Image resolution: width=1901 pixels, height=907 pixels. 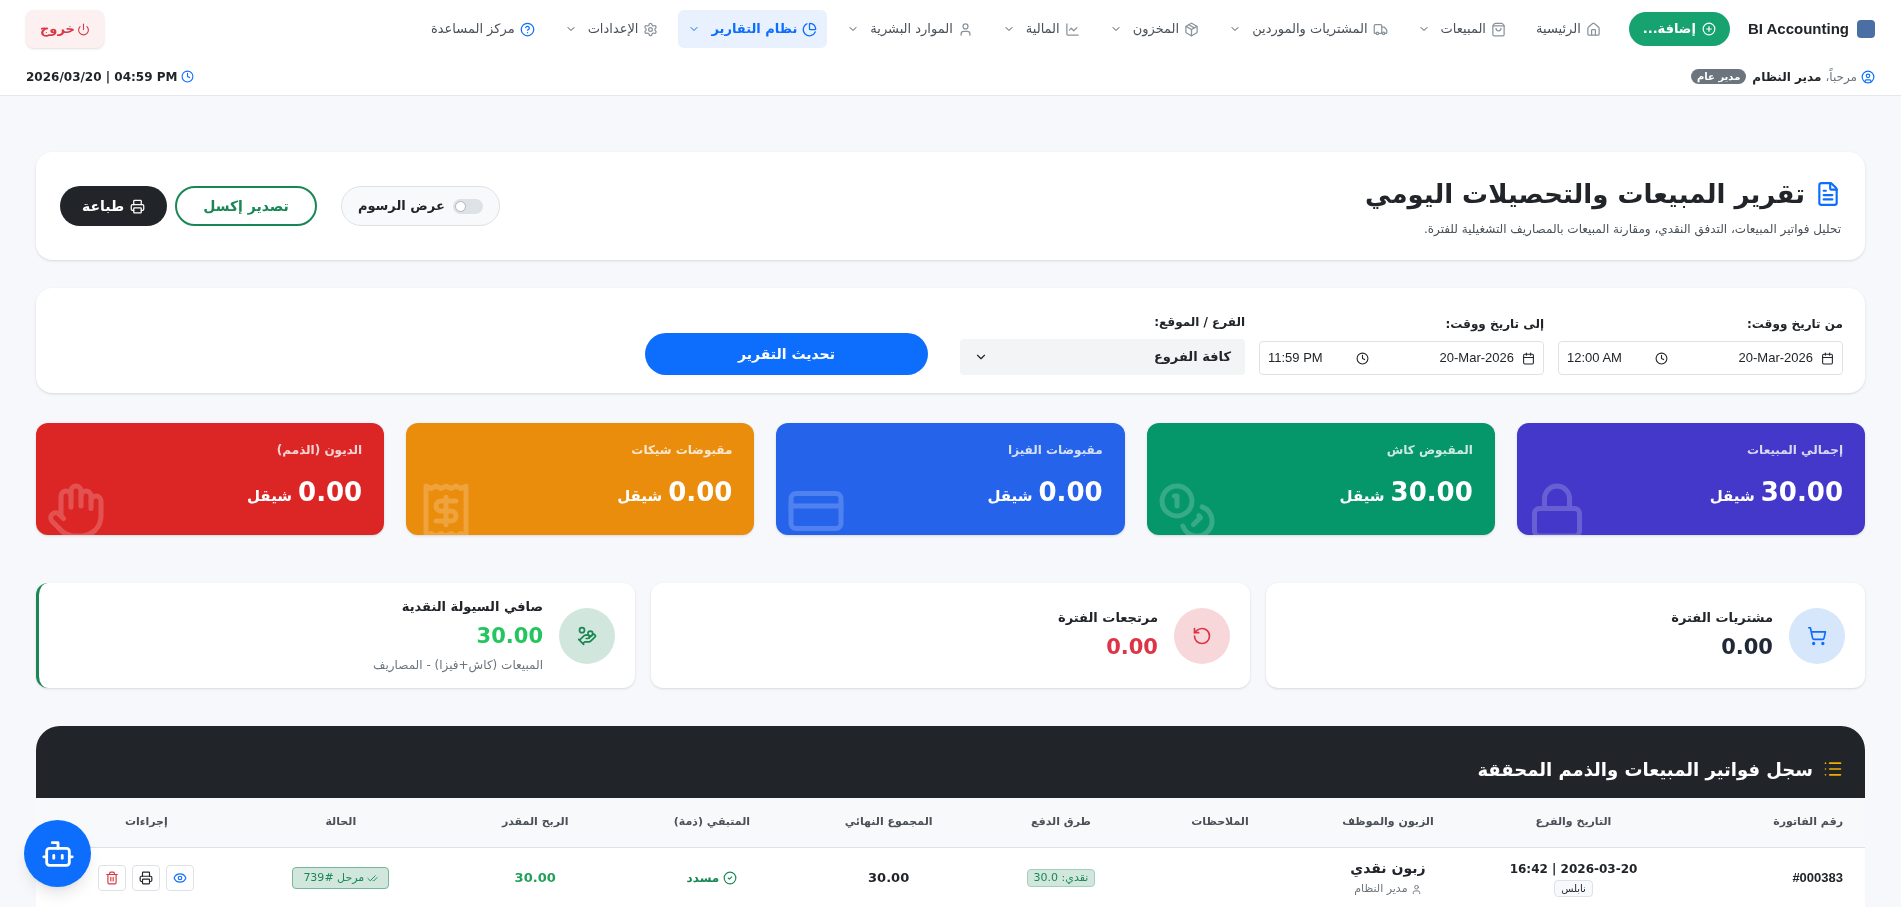 What do you see at coordinates (1498, 29) in the screenshot?
I see `bag-icon` at bounding box center [1498, 29].